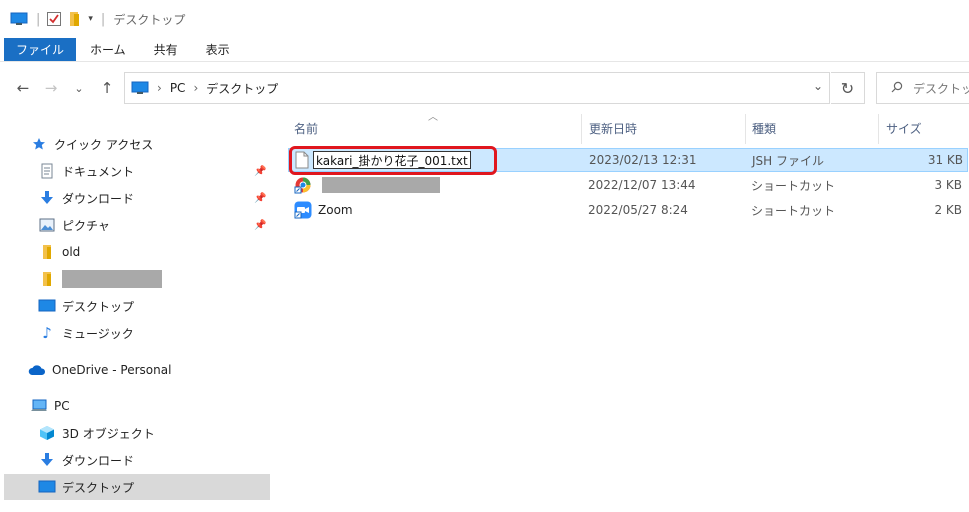 The image size is (969, 512). Describe the element at coordinates (484, 19) in the screenshot. I see `title-bar: | ▾ | デスクトップ` at that location.